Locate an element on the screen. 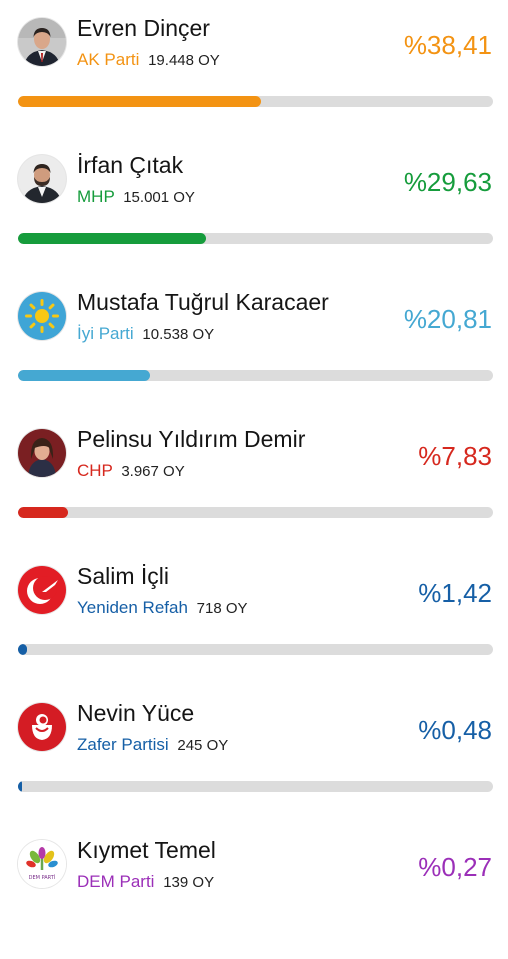 This screenshot has height=959, width=508. candidate-row-nevin-yuce: Nevin Yüce Zafer Partisi 245 OY %0,48 is located at coordinates (254, 753).